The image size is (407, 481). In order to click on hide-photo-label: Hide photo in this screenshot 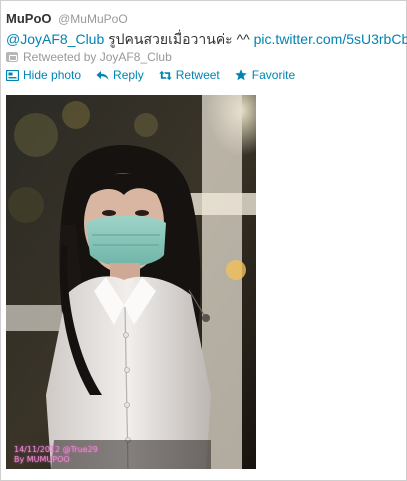, I will do `click(52, 75)`.